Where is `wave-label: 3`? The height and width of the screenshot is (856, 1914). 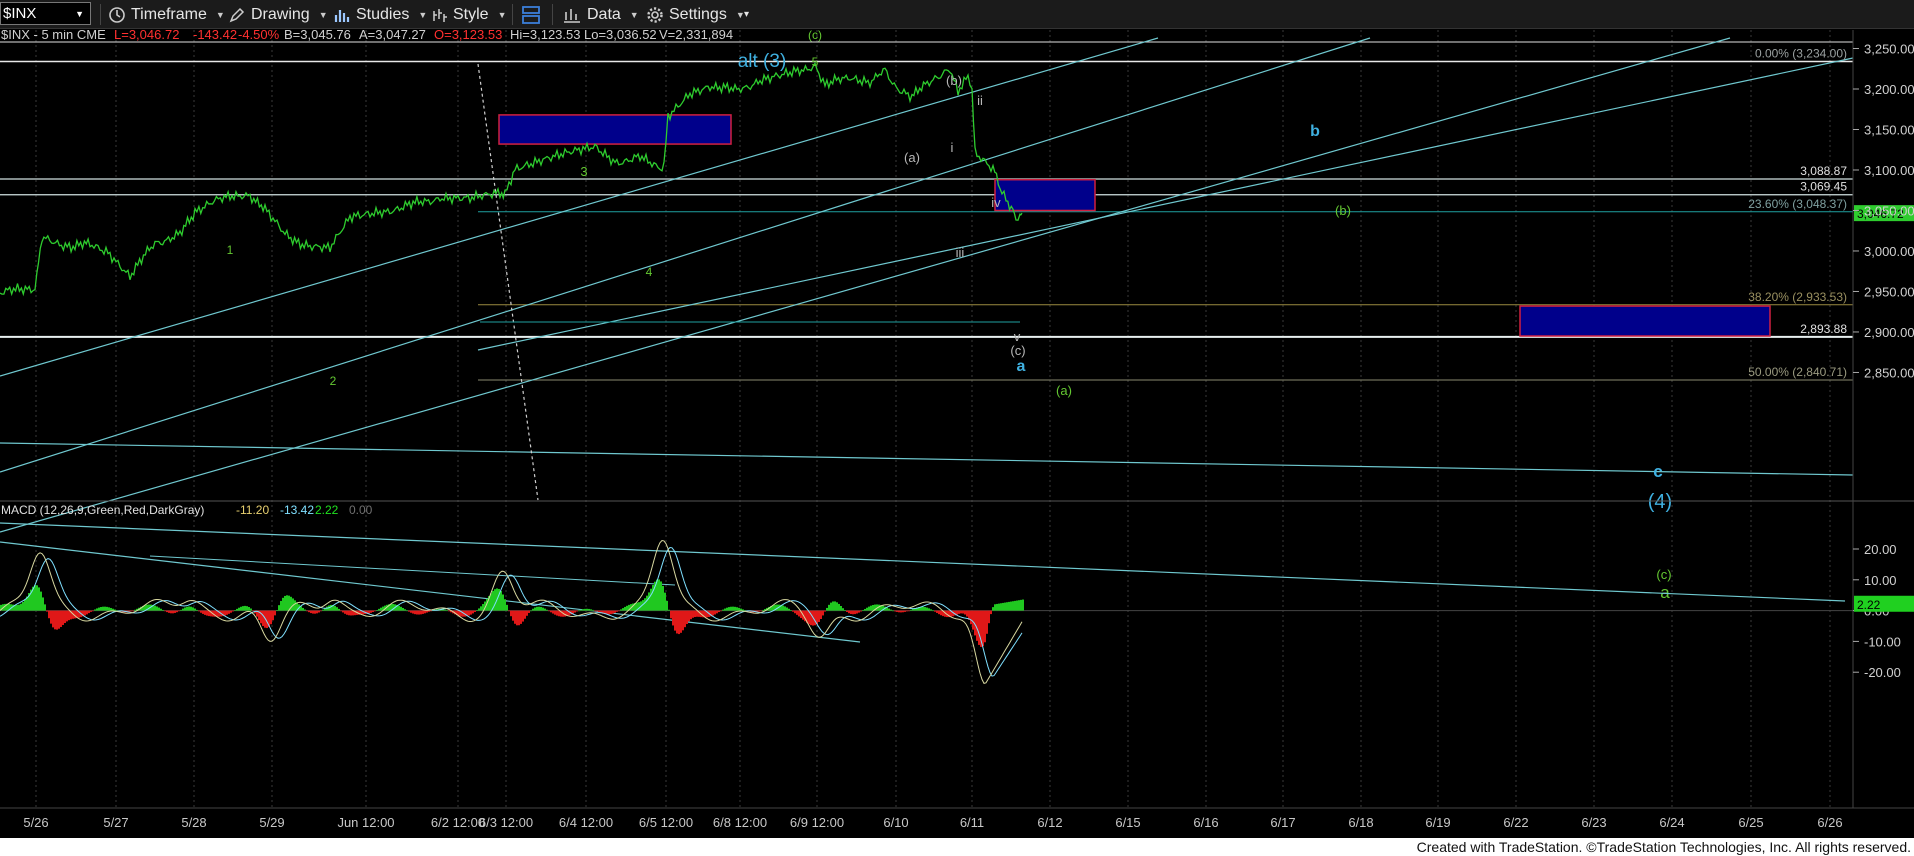 wave-label: 3 is located at coordinates (583, 171).